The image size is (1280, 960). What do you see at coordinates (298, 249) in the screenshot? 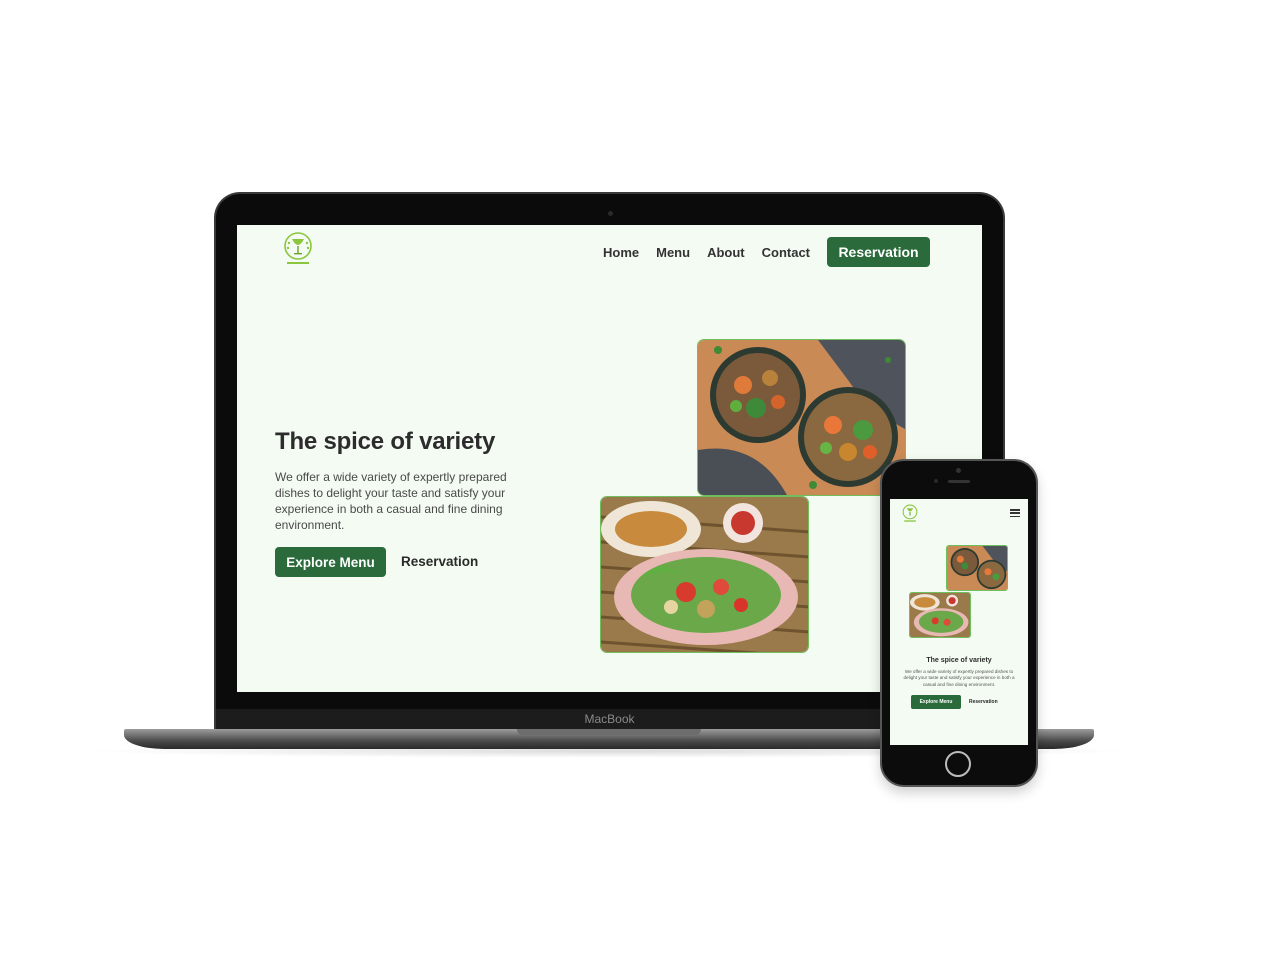
I see `site-logo` at bounding box center [298, 249].